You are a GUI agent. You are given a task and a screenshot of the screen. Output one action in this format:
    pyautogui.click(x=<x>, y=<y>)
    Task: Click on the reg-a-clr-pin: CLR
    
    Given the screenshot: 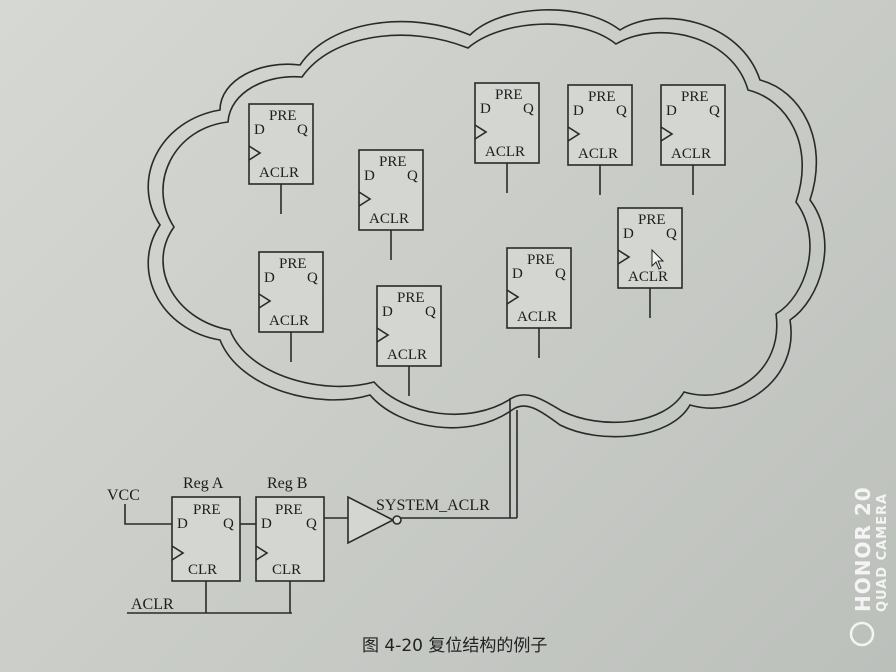 What is the action you would take?
    pyautogui.click(x=202, y=570)
    